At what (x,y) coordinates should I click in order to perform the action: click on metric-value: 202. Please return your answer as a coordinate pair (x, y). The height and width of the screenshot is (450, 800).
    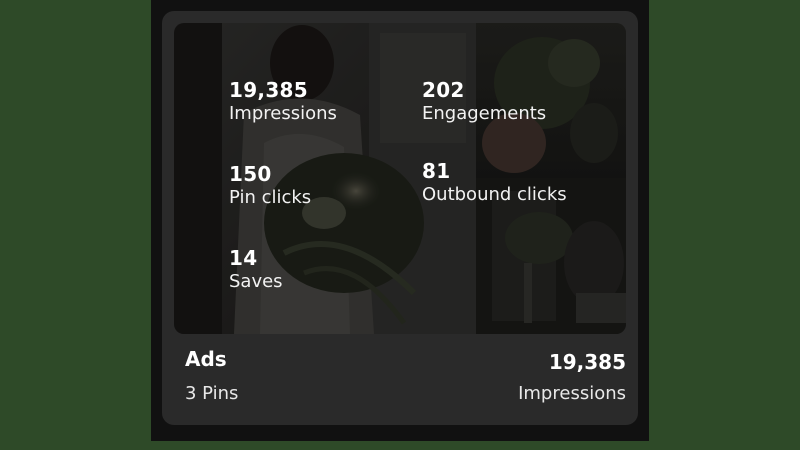
    Looking at the image, I should click on (443, 90).